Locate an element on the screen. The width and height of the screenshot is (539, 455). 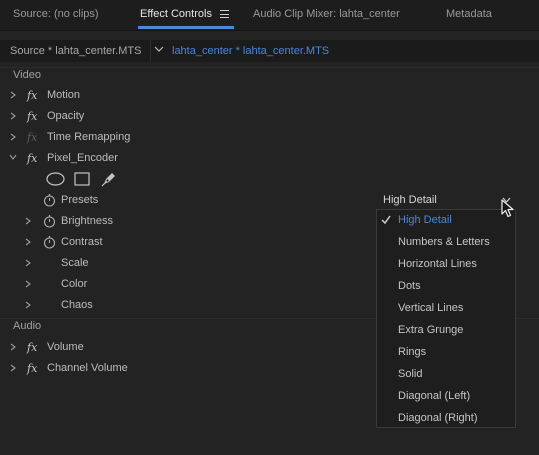
param-label: Contrast is located at coordinates (82, 242).